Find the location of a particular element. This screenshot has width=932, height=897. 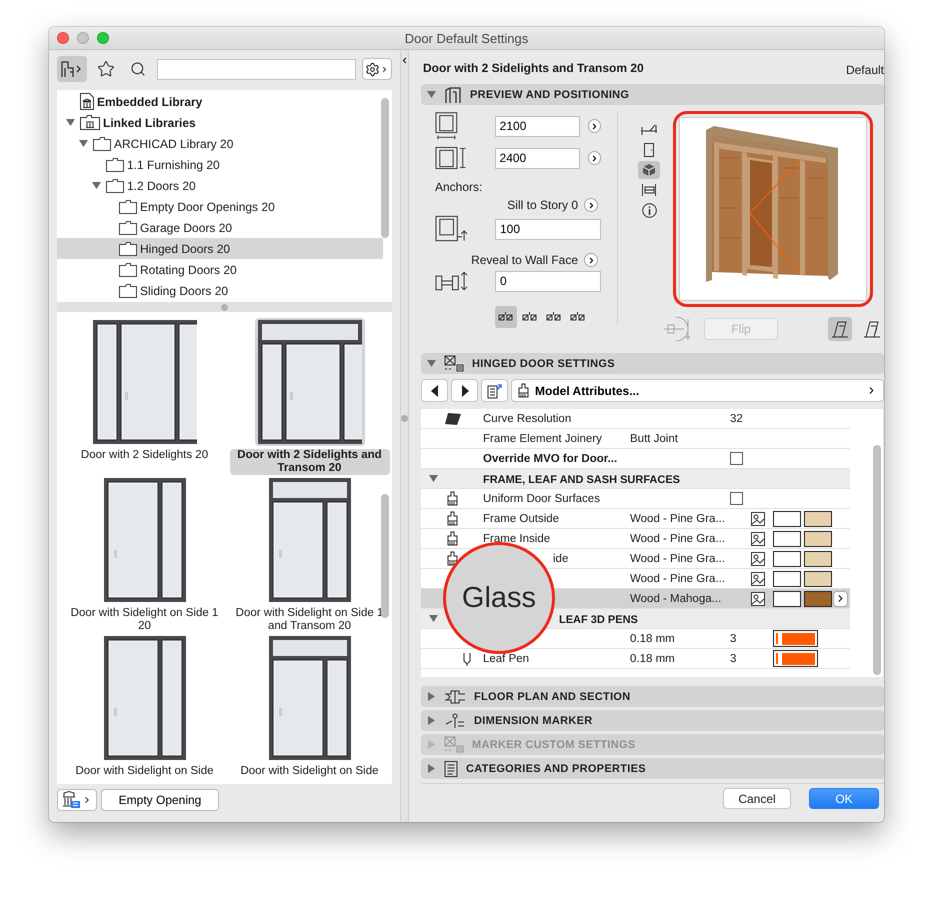

section-header: DIMENSION MARKER is located at coordinates (652, 720).